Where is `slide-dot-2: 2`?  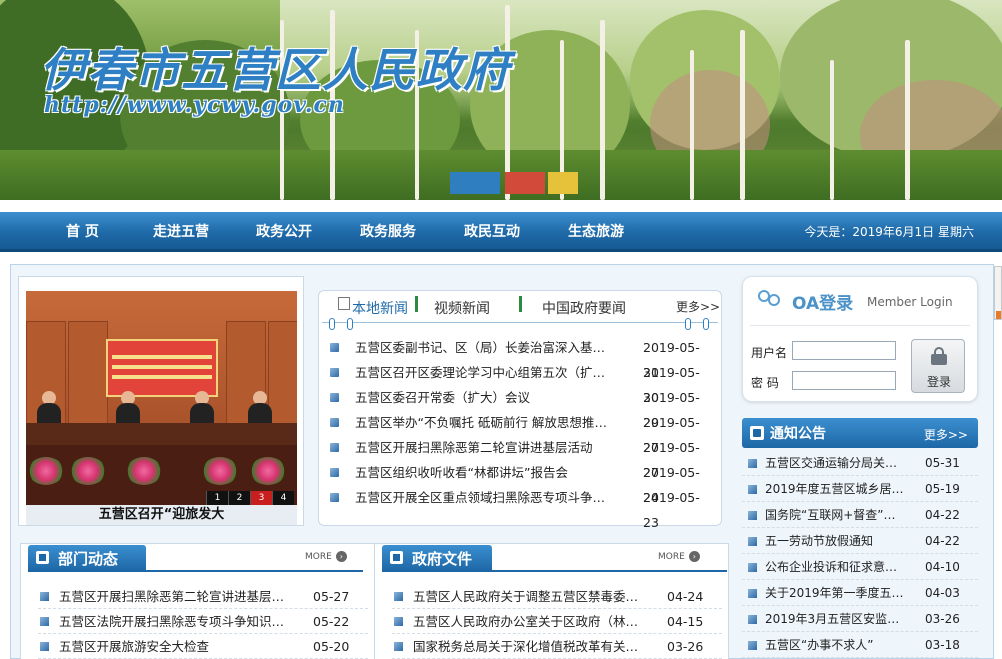 slide-dot-2: 2 is located at coordinates (239, 498).